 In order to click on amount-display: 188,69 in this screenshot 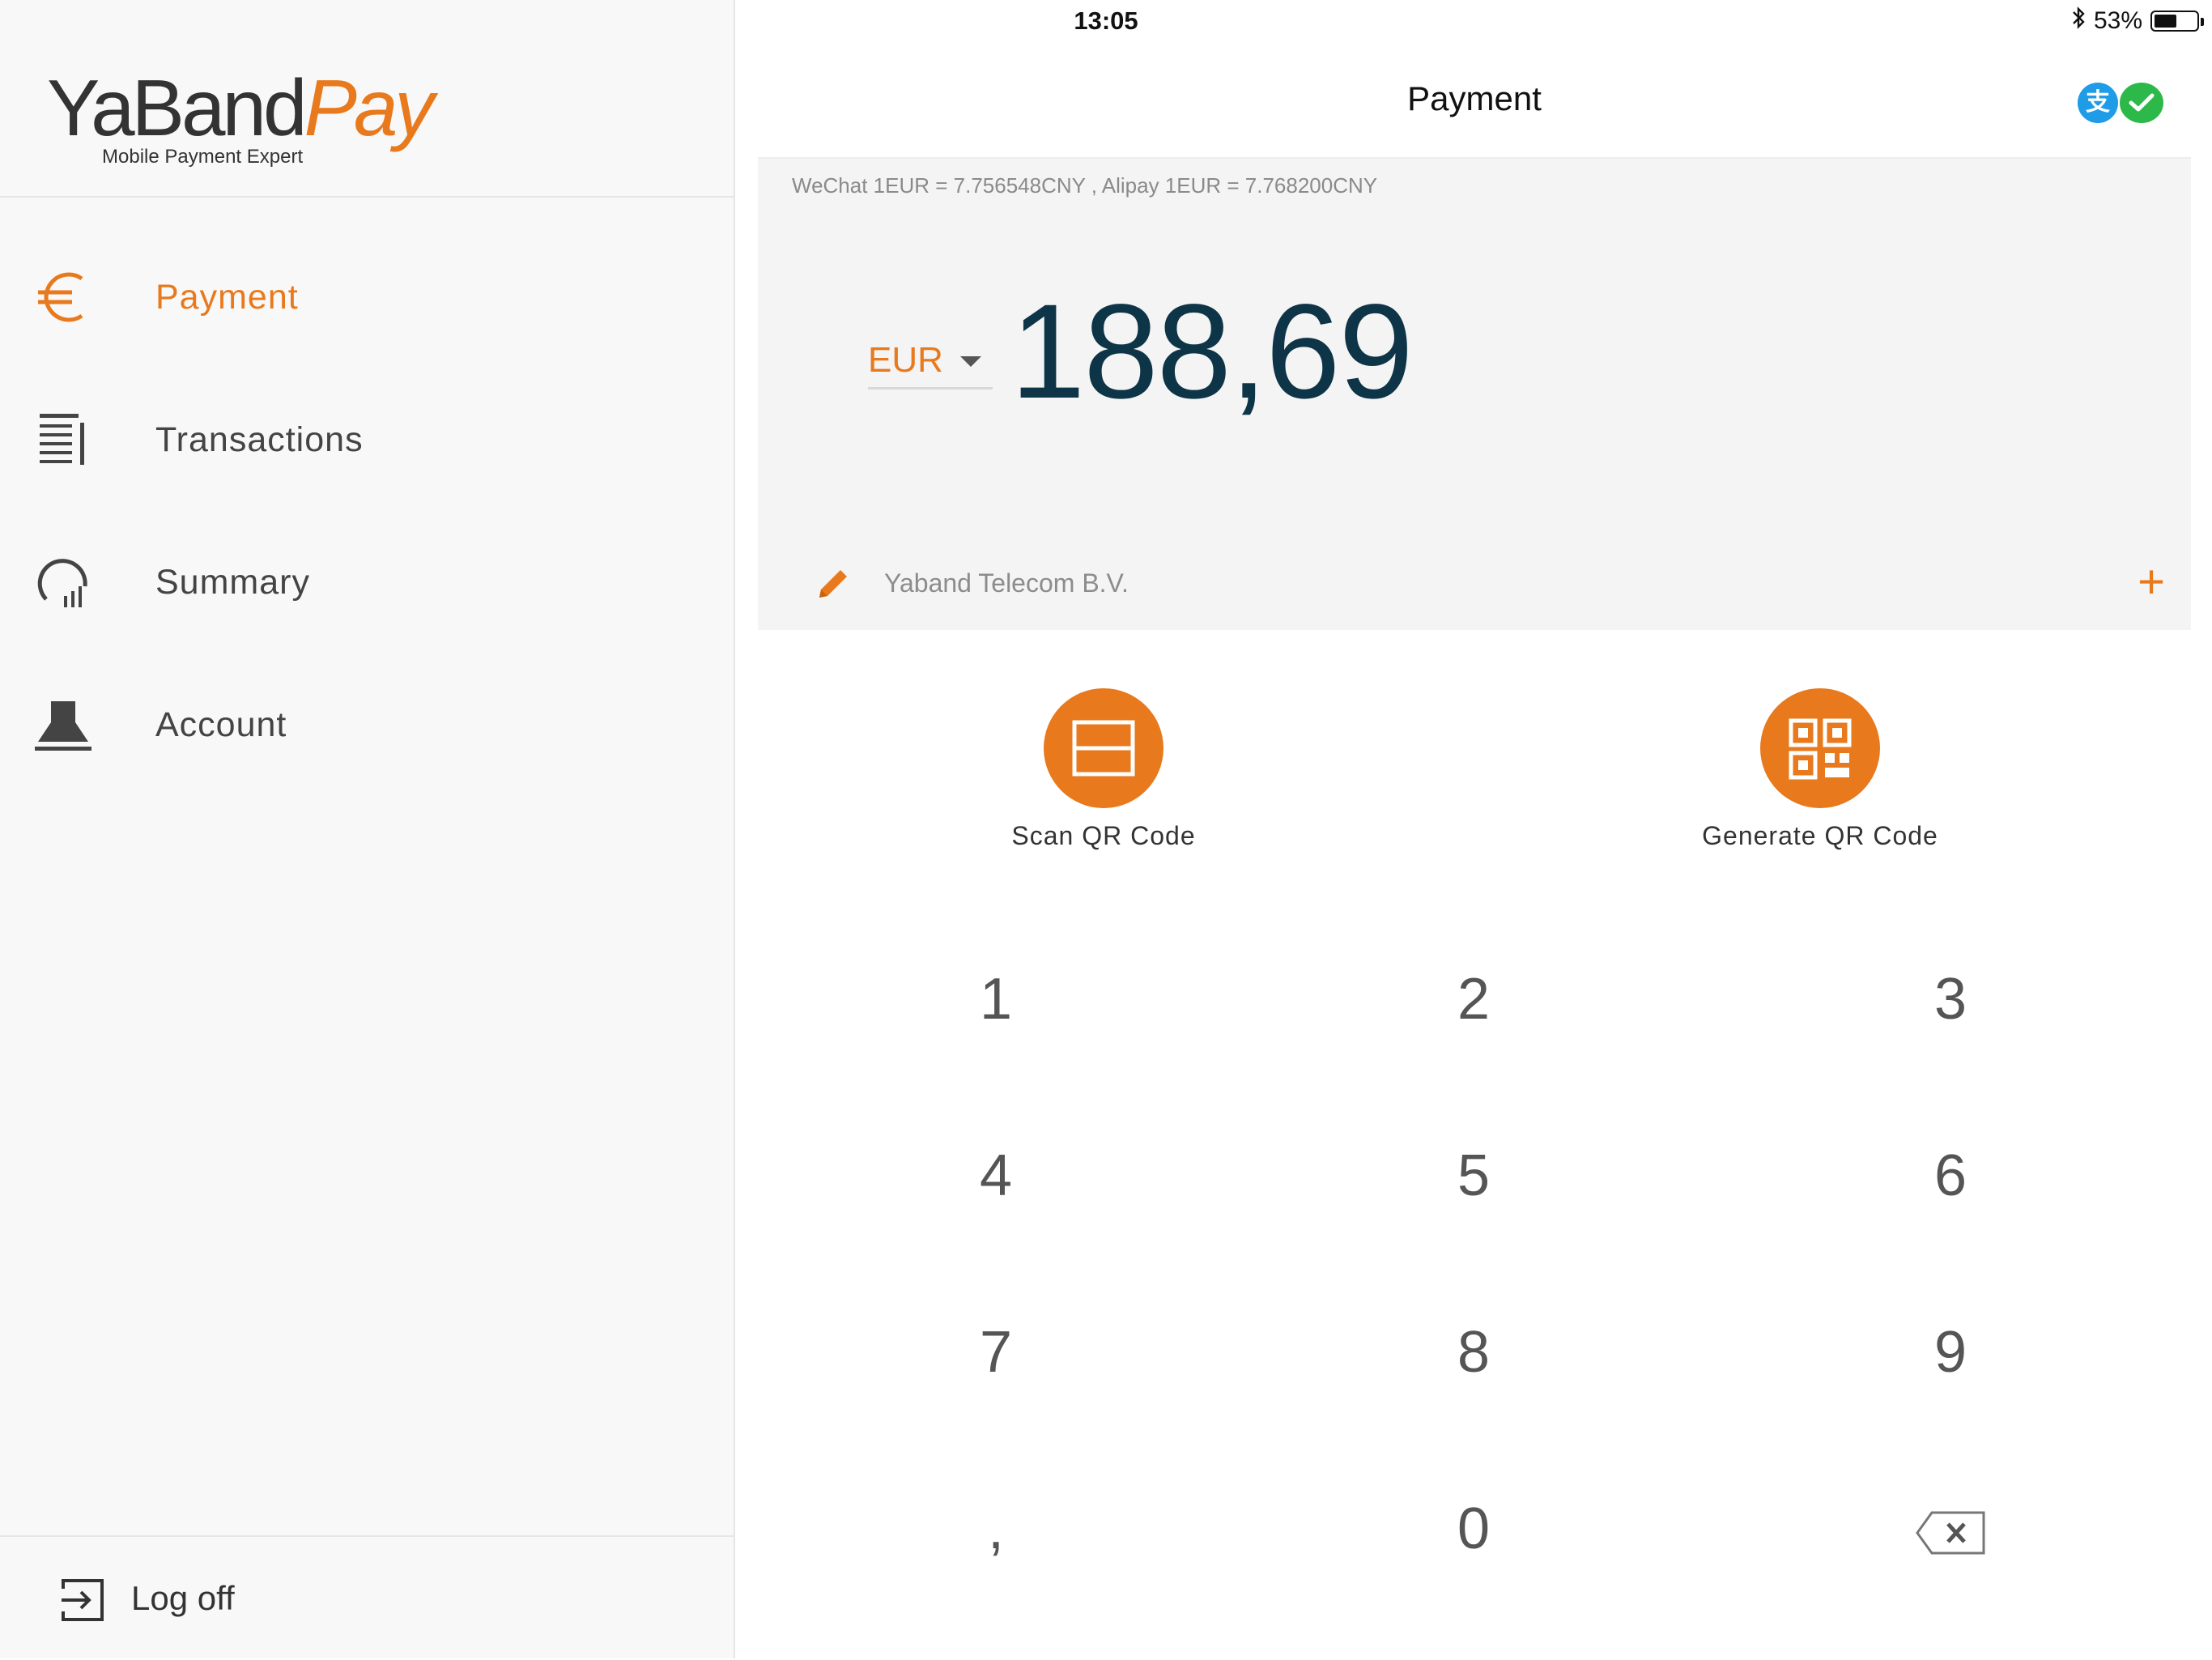, I will do `click(1212, 352)`.